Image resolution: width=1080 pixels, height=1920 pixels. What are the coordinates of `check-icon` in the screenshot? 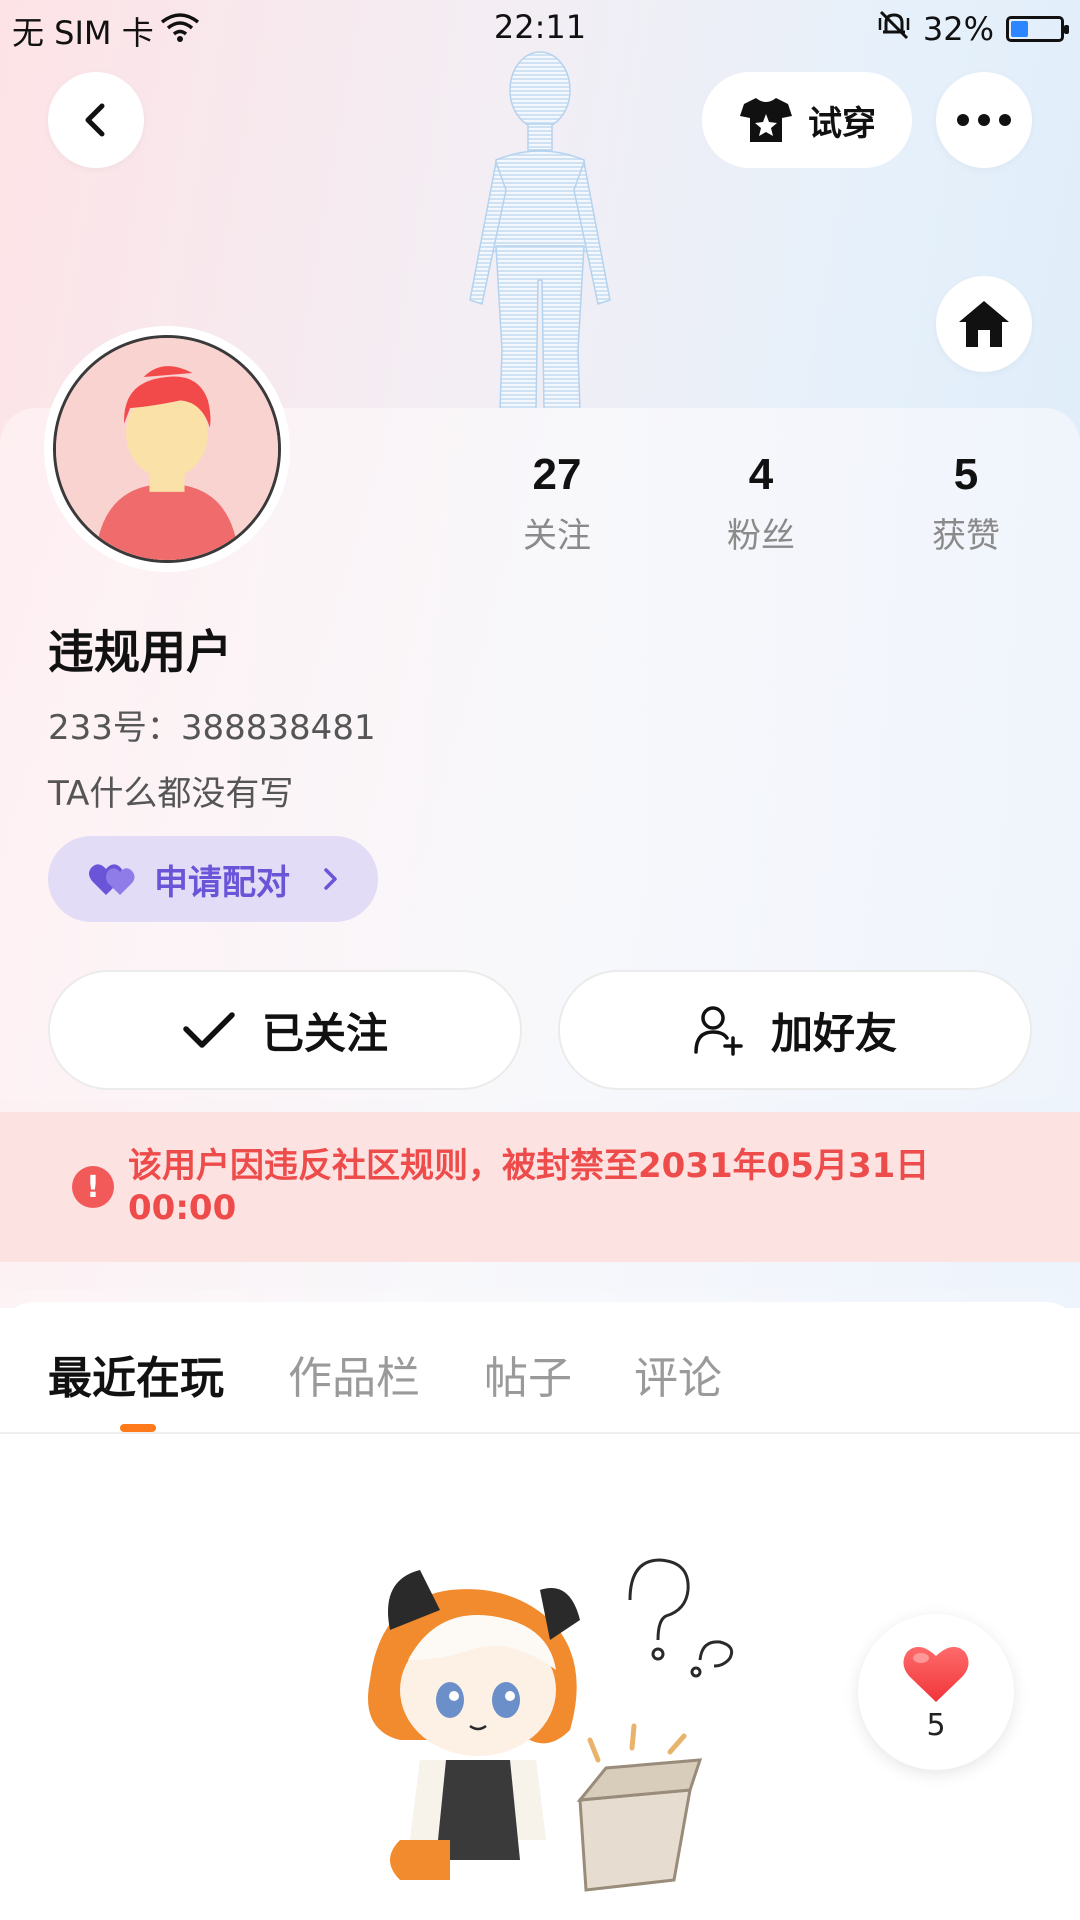 It's located at (209, 1030).